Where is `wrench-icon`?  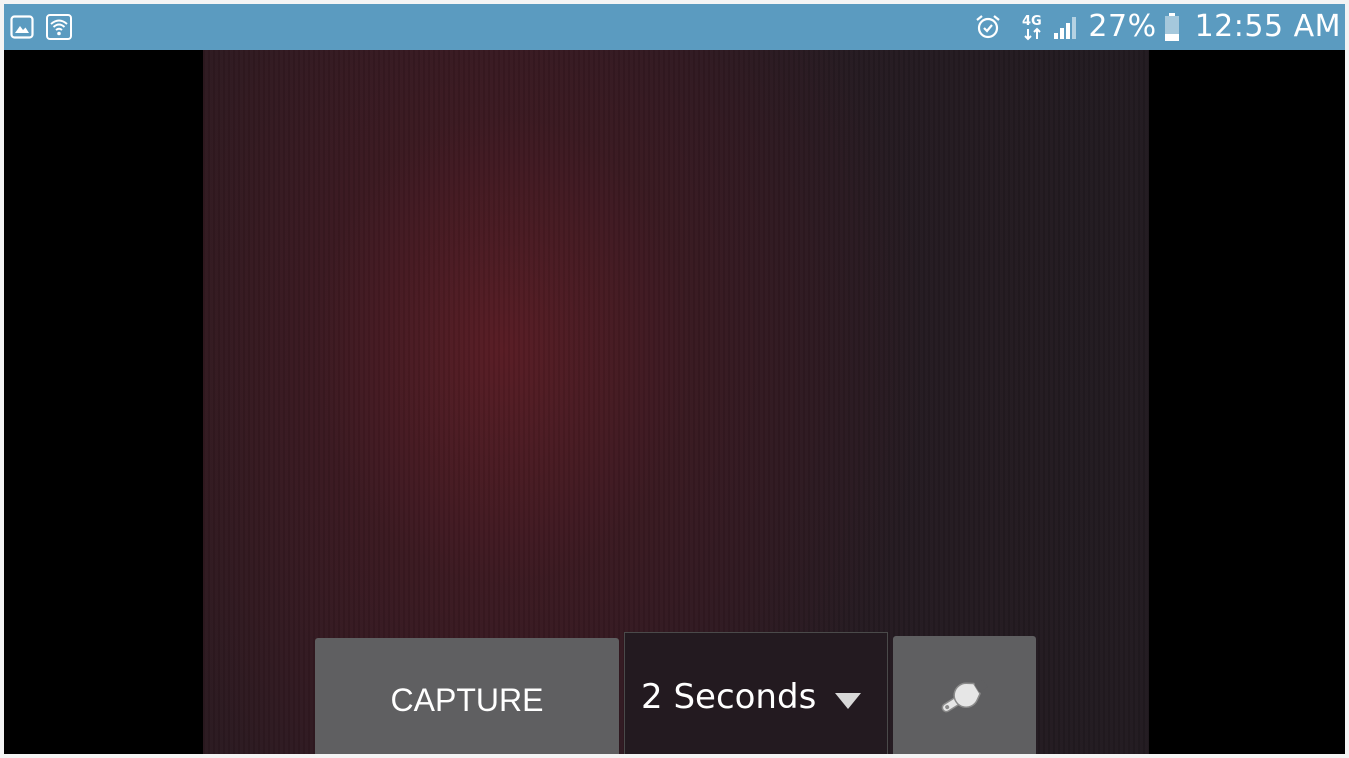
wrench-icon is located at coordinates (965, 696).